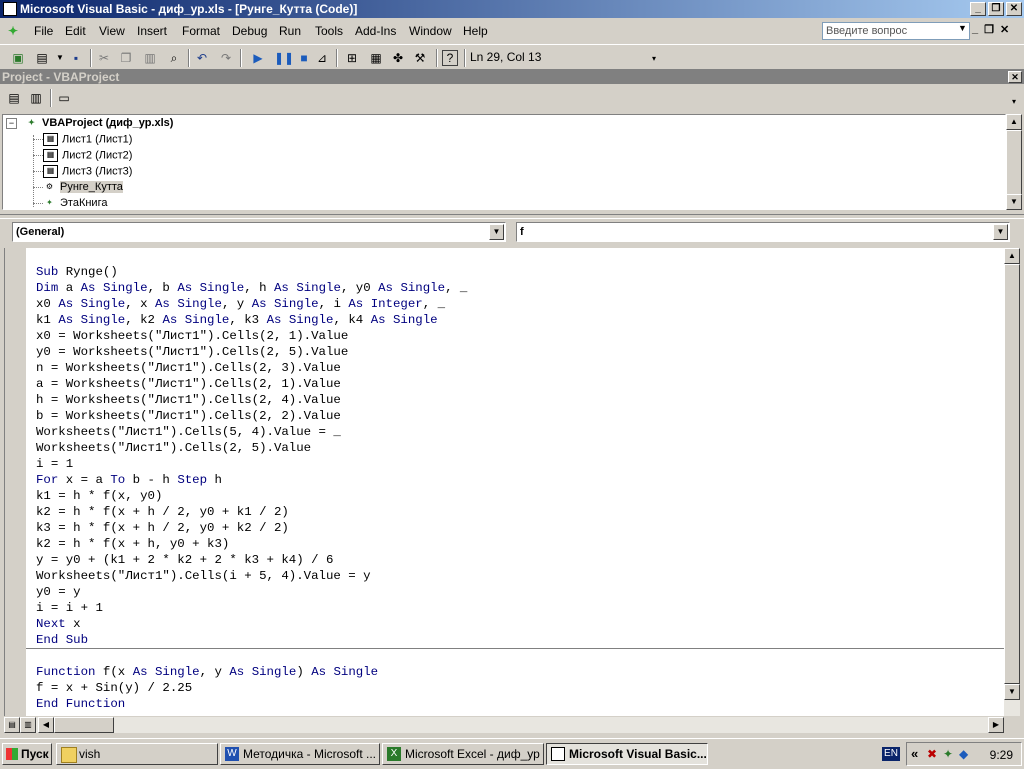 The width and height of the screenshot is (1024, 769). Describe the element at coordinates (654, 58) in the screenshot. I see `toolbar-options-icon: ▾` at that location.